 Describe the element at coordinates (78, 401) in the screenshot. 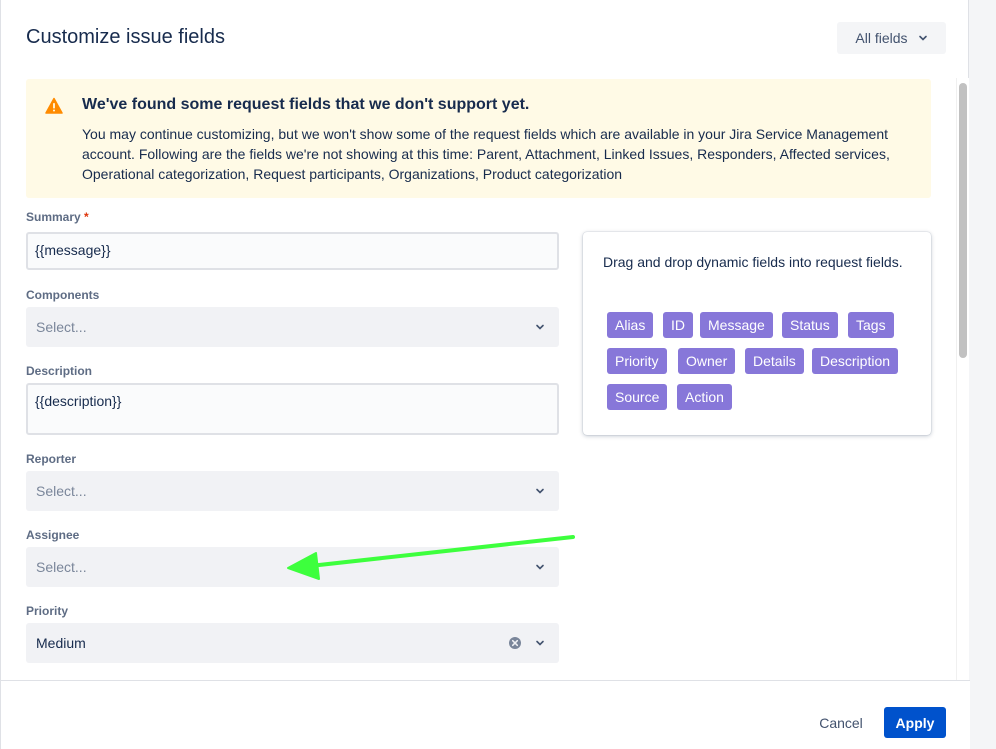

I see `description-value: {{description}}` at that location.